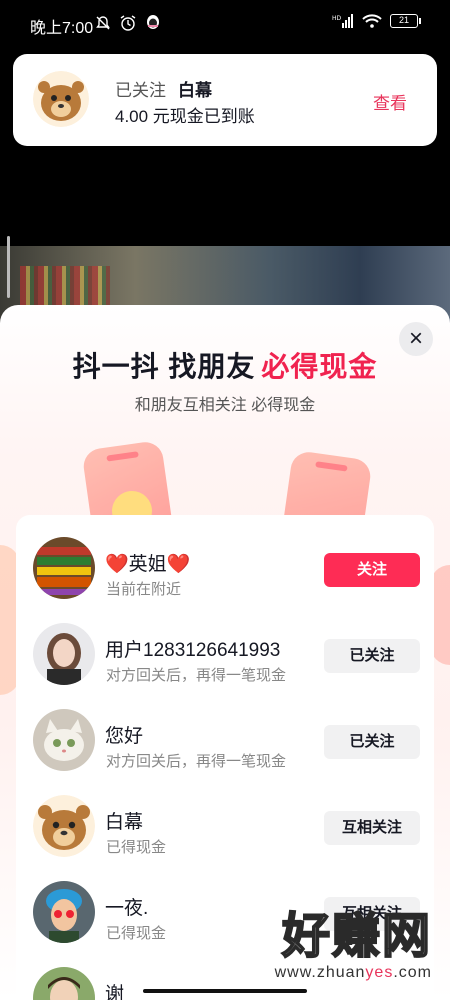 The width and height of the screenshot is (450, 1000). What do you see at coordinates (115, 992) in the screenshot?
I see `friend-name: 谢` at bounding box center [115, 992].